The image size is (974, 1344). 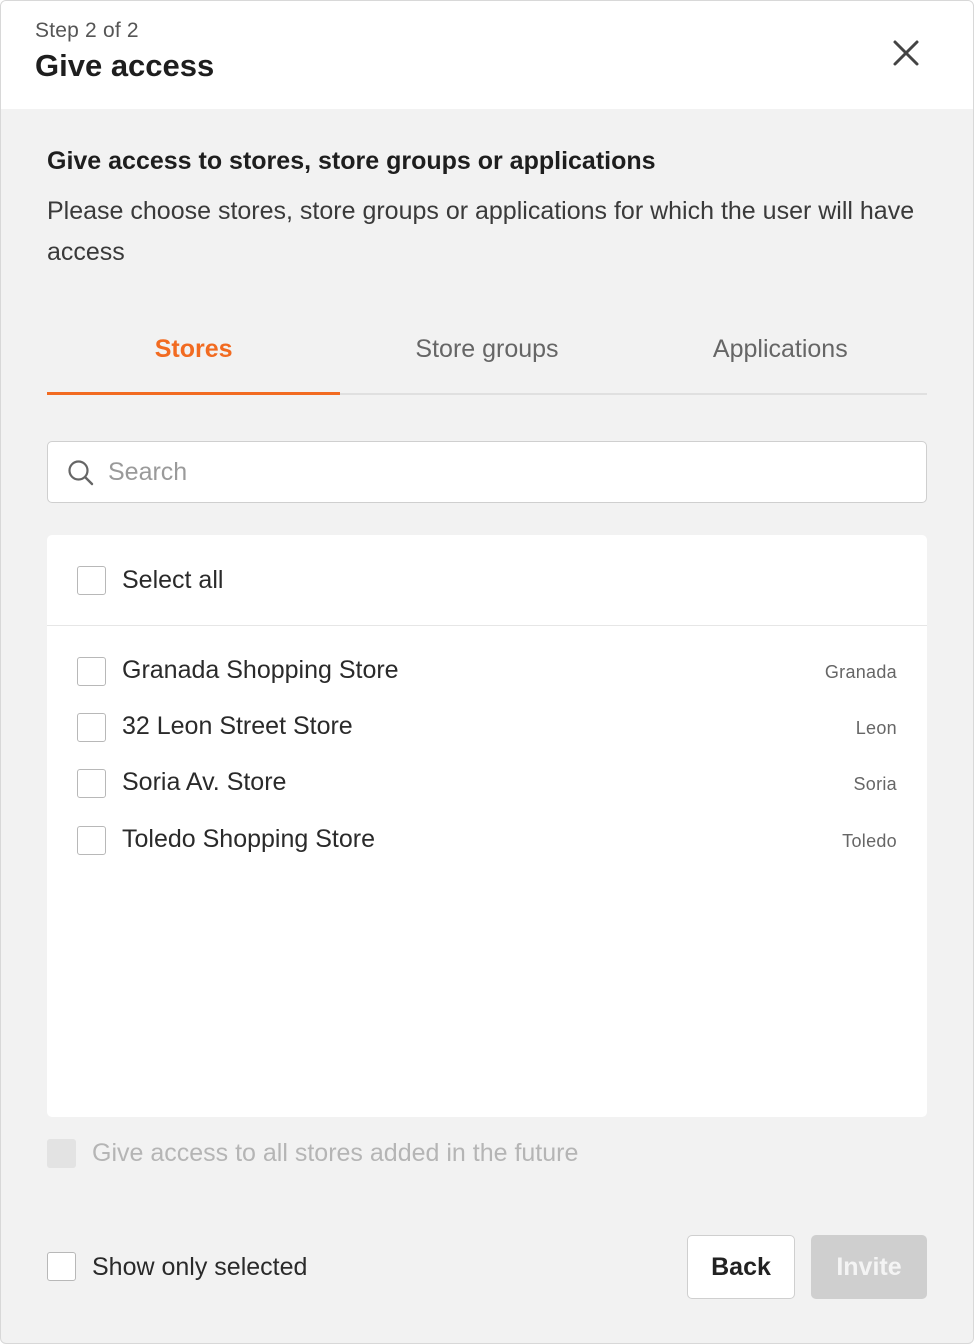 I want to click on search-icon, so click(x=81, y=473).